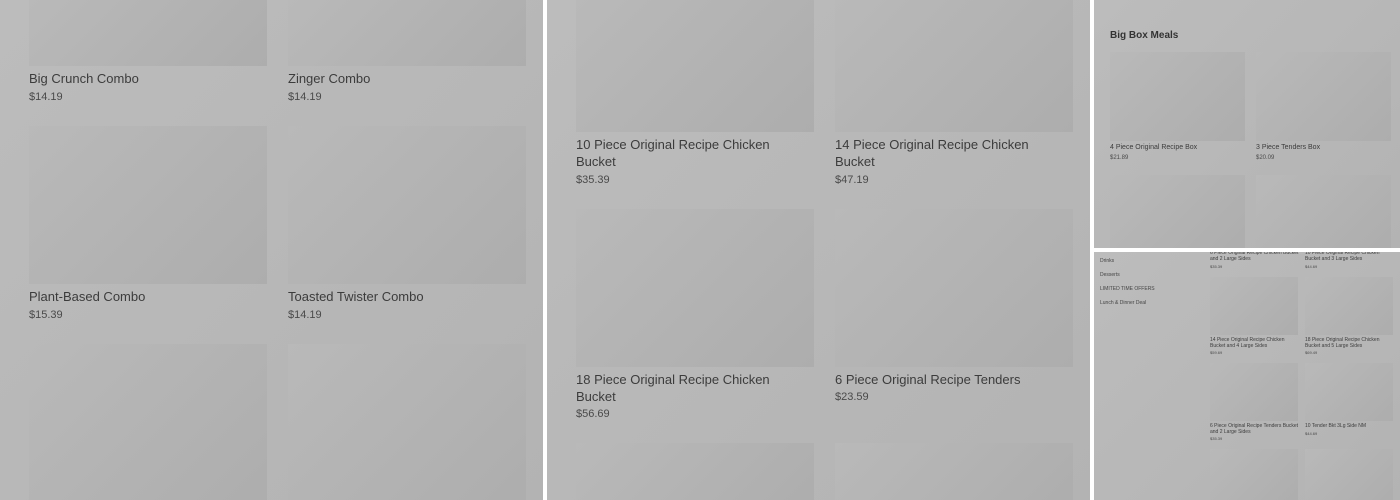 This screenshot has height=500, width=1400. I want to click on item-name: Plant-Based Combo, so click(87, 296).